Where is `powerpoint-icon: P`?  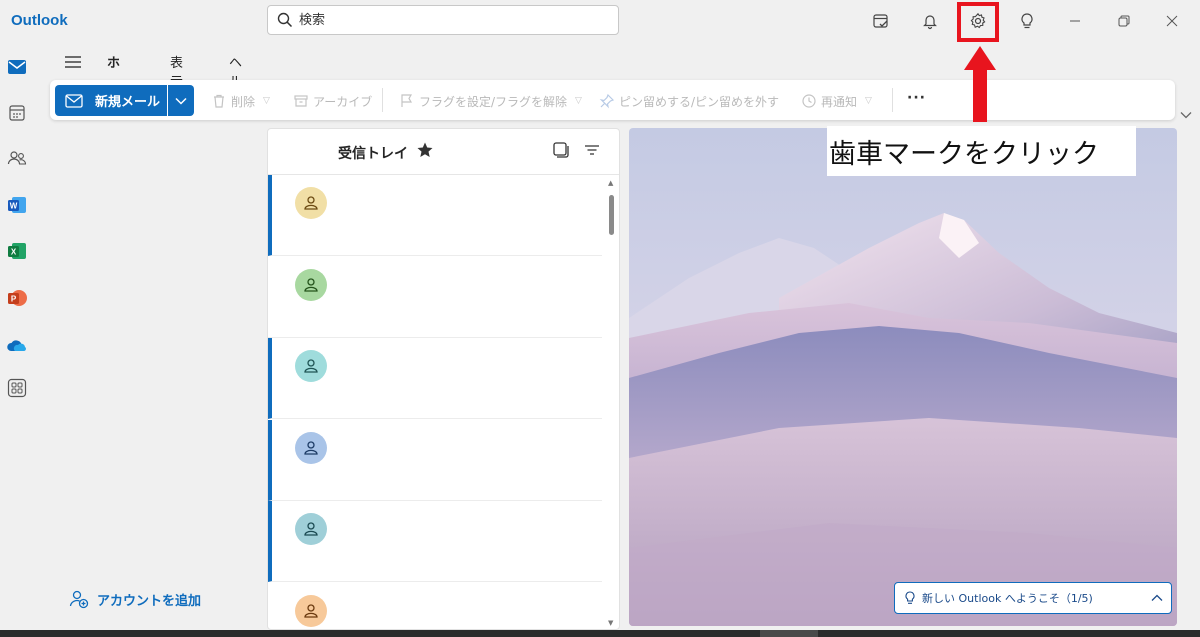 powerpoint-icon: P is located at coordinates (17, 298).